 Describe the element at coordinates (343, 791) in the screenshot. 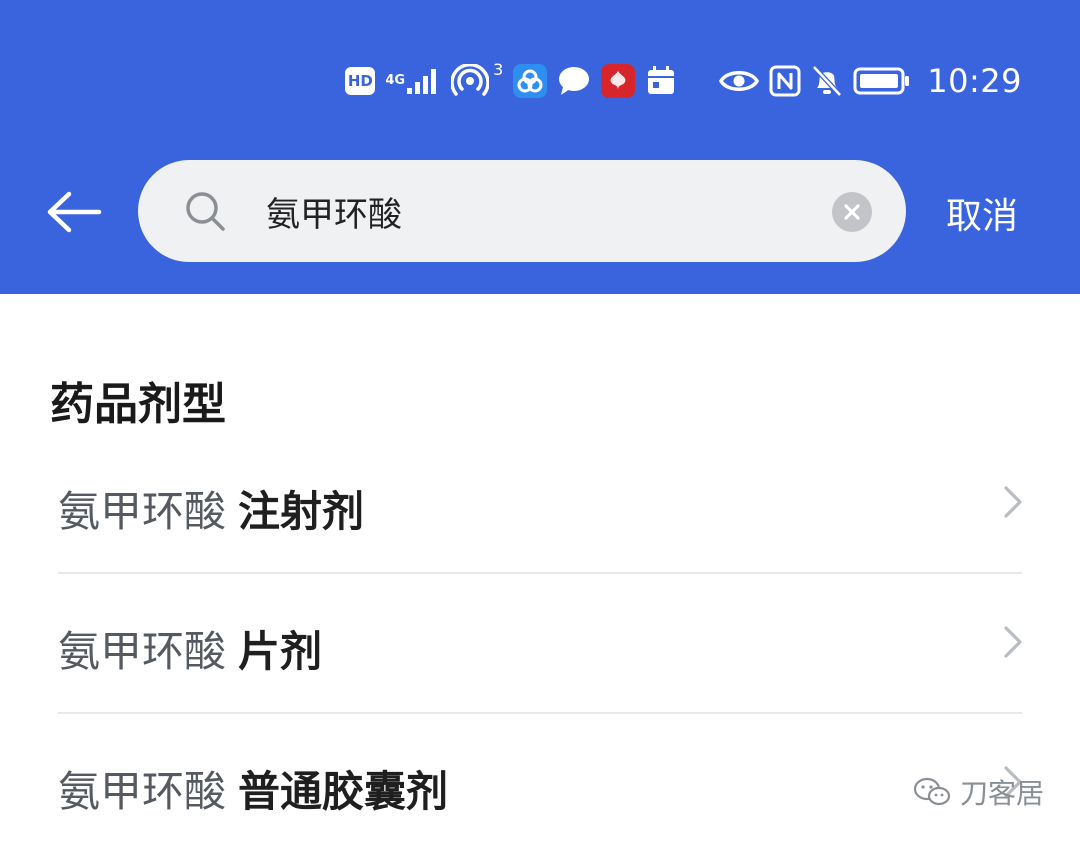

I see `result-dosage-form: 普通胶囊剂` at that location.